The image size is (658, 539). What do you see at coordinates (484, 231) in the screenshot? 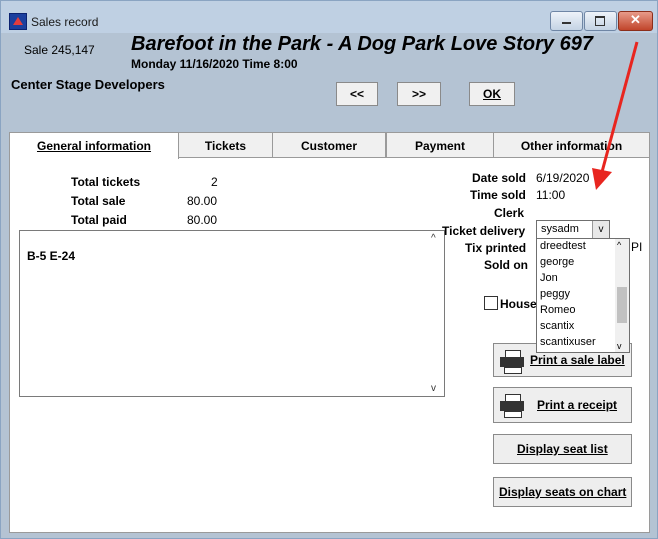
I see `ticket-delivery-label: Ticket delivery` at bounding box center [484, 231].